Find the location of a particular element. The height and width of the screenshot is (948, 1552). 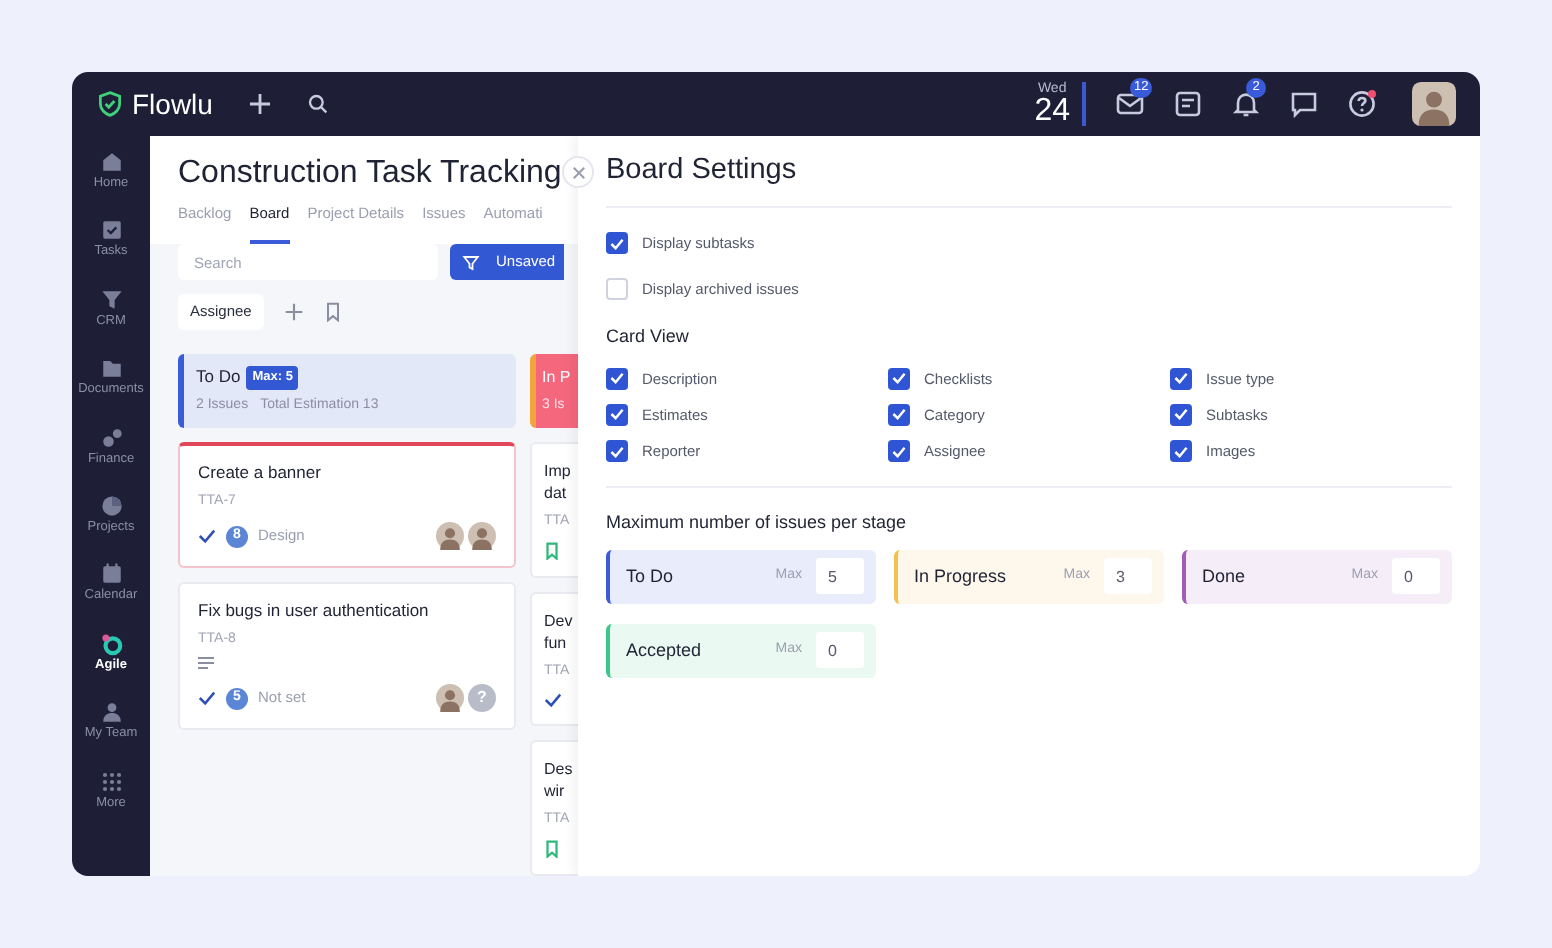

stage-name: Accepted is located at coordinates (665, 650).